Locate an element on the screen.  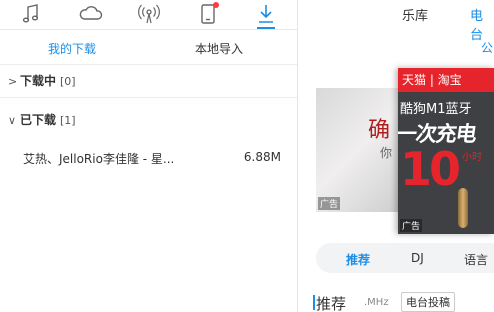
banner-left-subtext: 你 is located at coordinates (386, 153).